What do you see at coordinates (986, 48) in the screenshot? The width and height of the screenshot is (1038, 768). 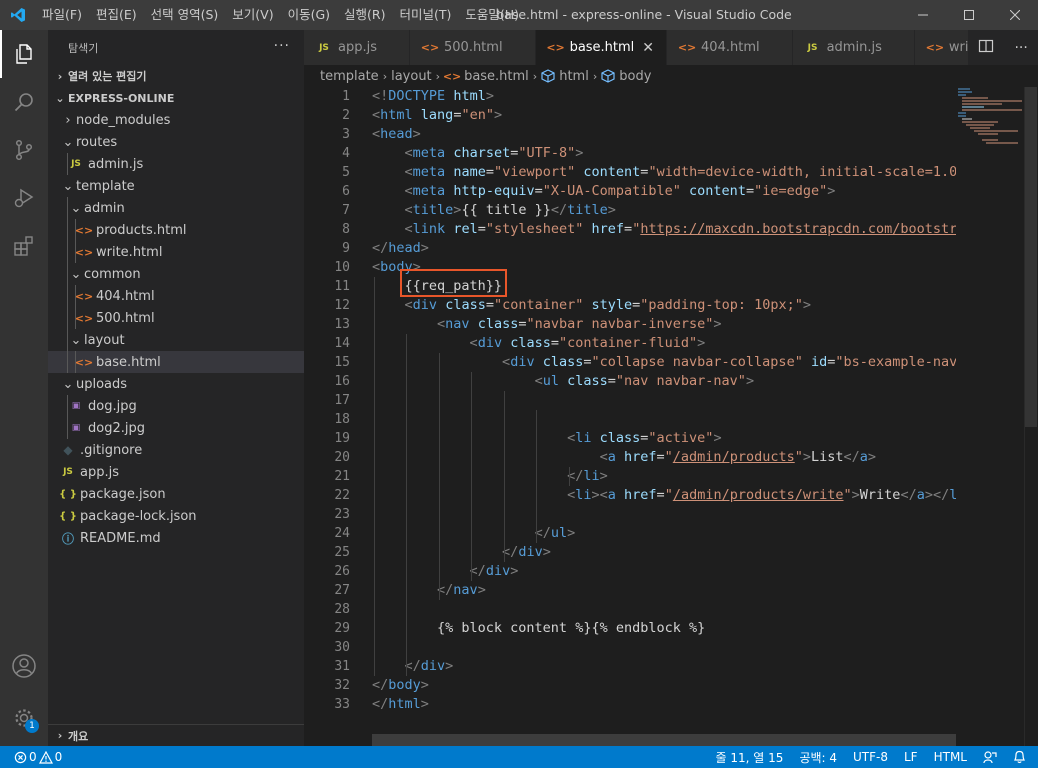 I see `split-editor-icon` at bounding box center [986, 48].